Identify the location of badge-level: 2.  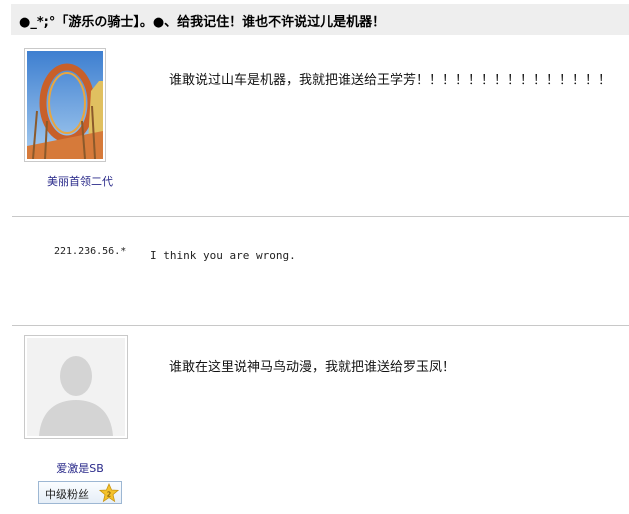
(109, 495).